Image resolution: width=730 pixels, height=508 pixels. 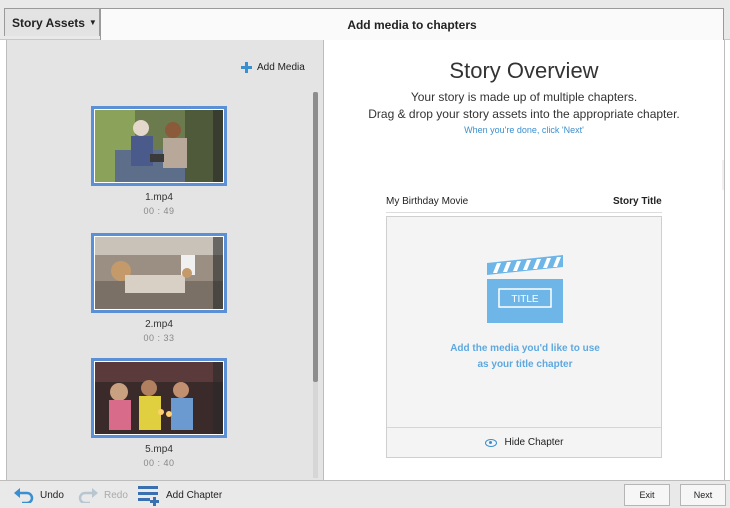 I want to click on overview-hint: When you're done, click 'Next', so click(x=524, y=130).